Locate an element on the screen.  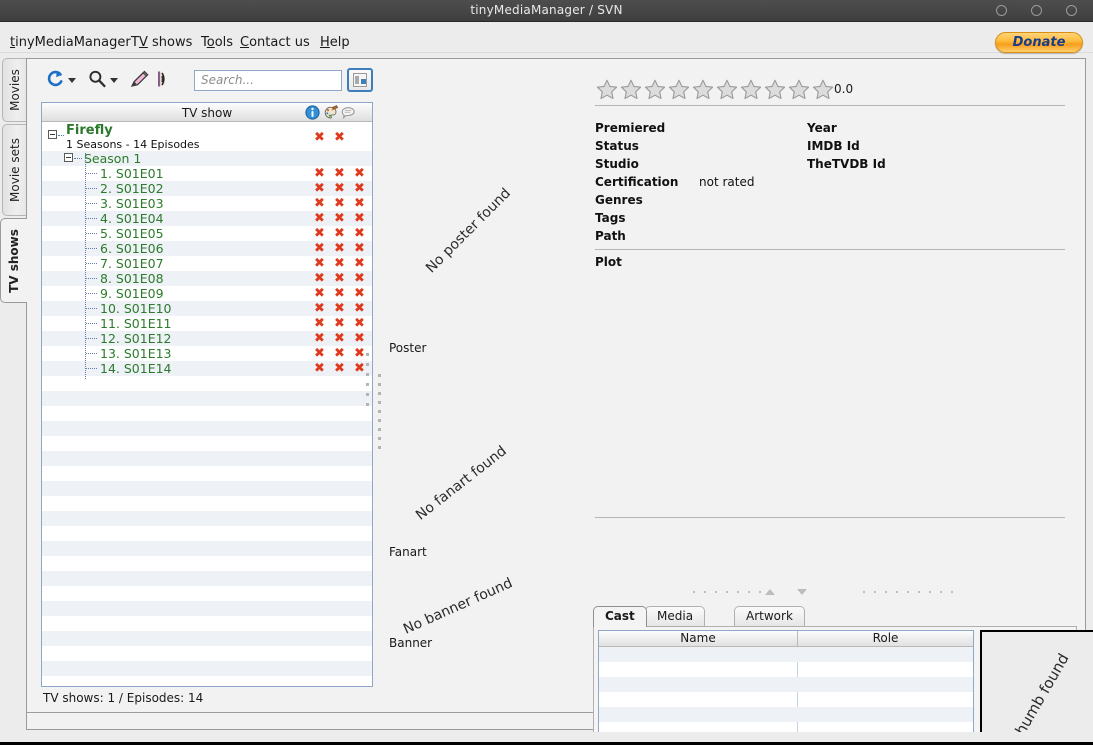
tree-row-episode: 10. S01E10 ✖ ✖ ✖ is located at coordinates (207, 308).